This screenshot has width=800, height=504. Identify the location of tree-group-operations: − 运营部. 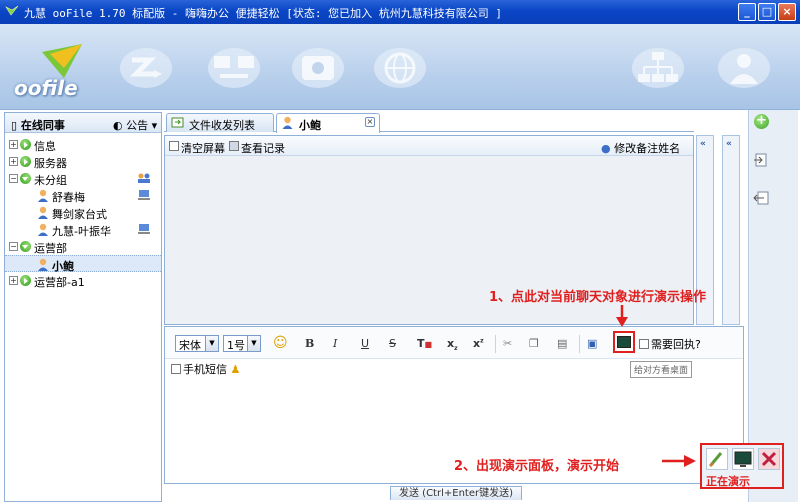
(83, 246).